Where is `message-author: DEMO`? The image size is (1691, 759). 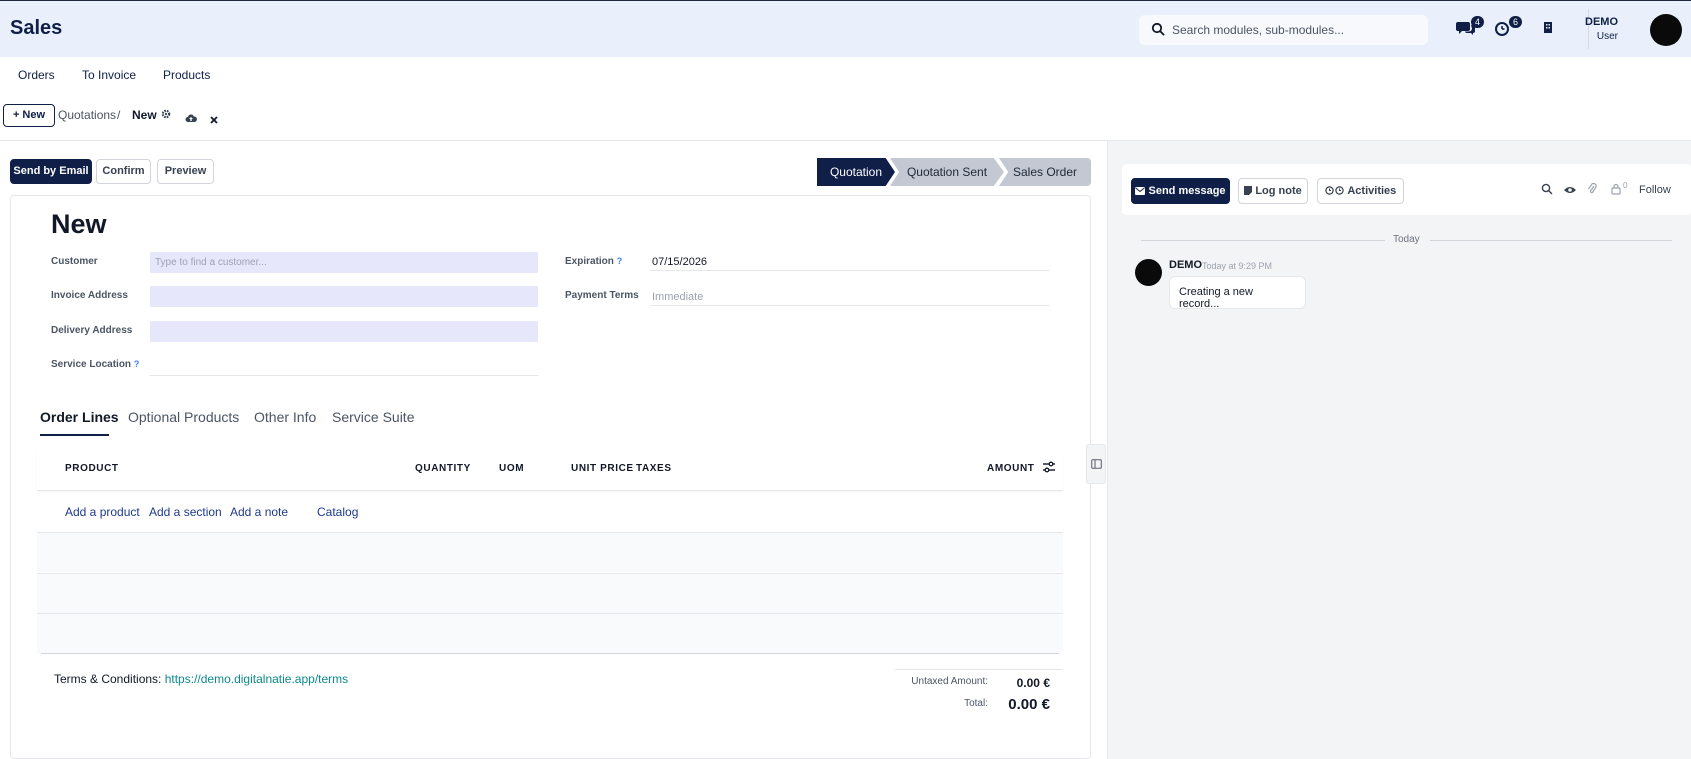
message-author: DEMO is located at coordinates (1185, 265).